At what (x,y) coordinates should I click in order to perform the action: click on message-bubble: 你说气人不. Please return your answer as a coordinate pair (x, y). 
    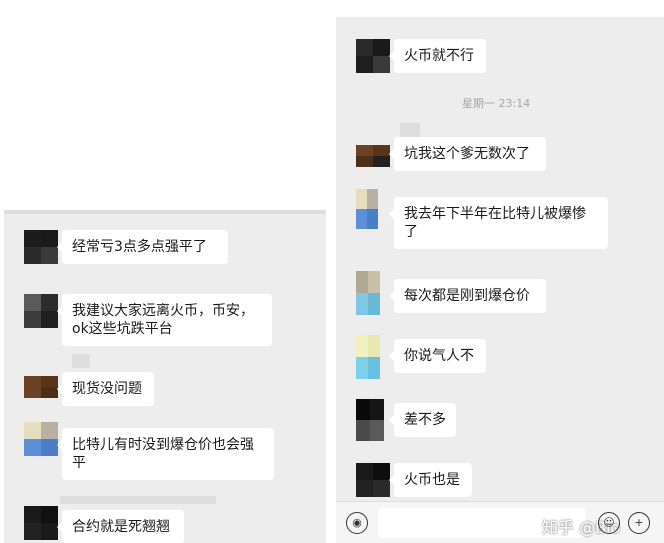
    Looking at the image, I should click on (437, 356).